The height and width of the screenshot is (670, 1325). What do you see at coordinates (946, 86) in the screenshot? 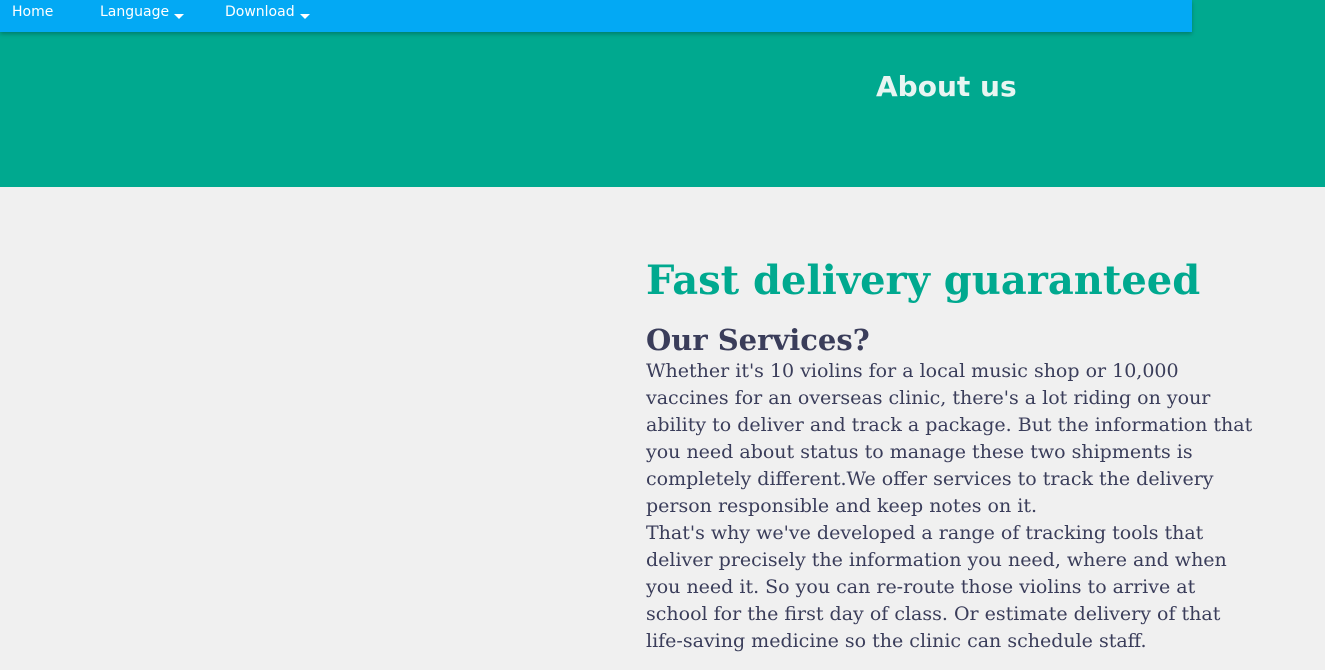
I see `page-title: About us` at bounding box center [946, 86].